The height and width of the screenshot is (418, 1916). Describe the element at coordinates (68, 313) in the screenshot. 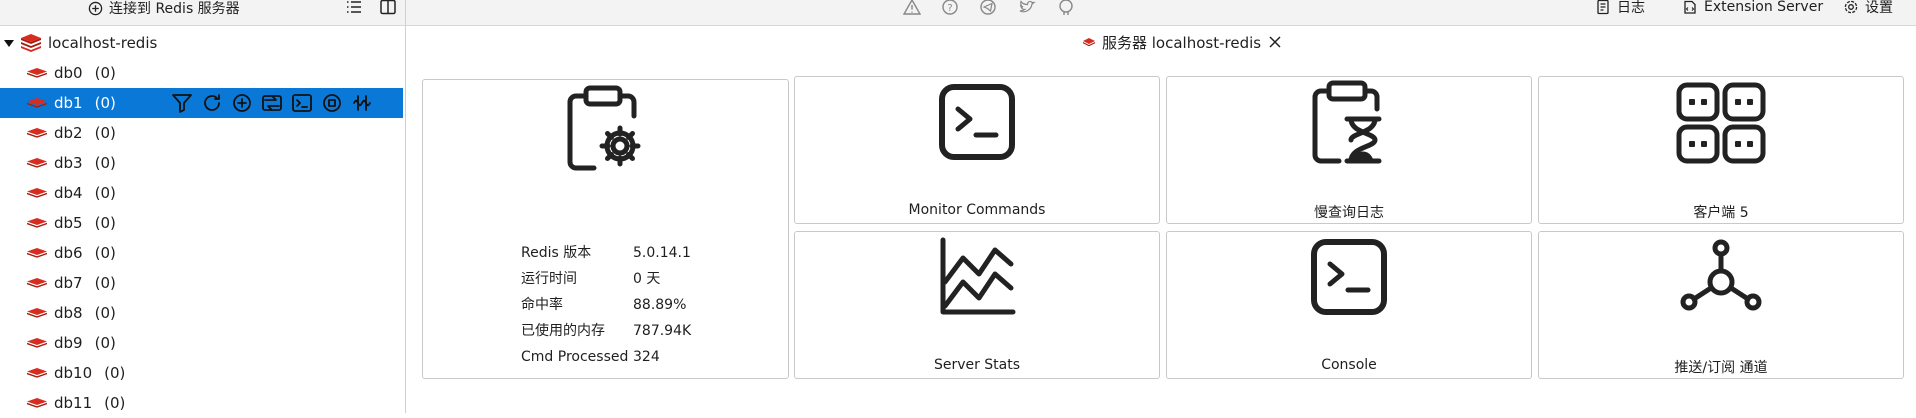

I see `database-name: db8` at that location.